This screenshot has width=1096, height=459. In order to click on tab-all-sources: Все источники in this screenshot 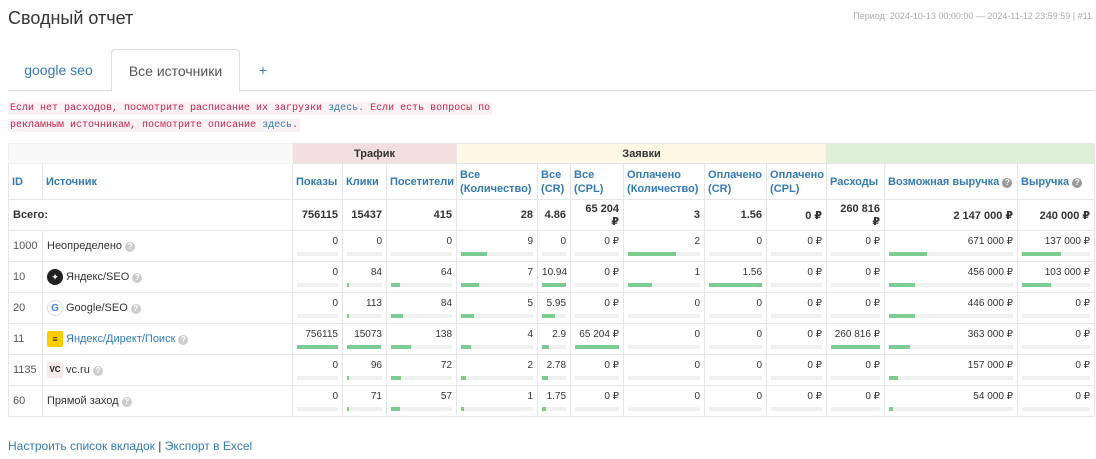, I will do `click(175, 70)`.